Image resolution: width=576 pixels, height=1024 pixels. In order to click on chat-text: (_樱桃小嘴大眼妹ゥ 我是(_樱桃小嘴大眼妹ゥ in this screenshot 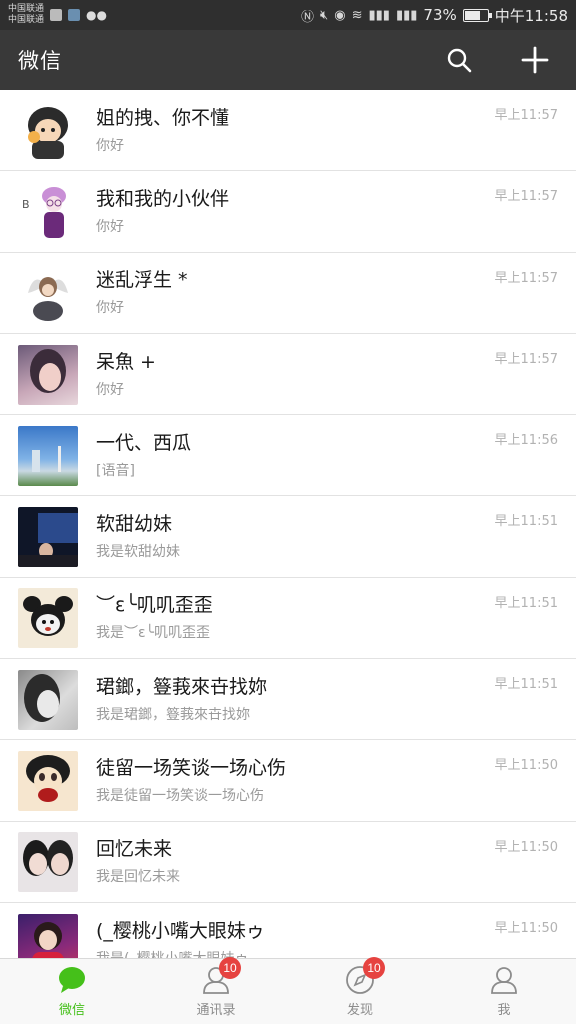, I will do `click(180, 936)`.